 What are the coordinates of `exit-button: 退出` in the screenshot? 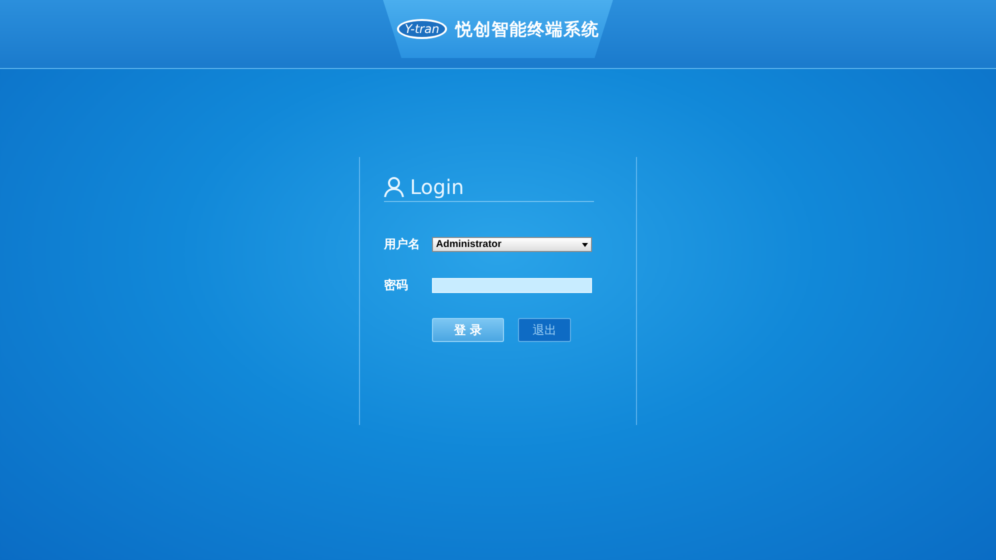 It's located at (544, 330).